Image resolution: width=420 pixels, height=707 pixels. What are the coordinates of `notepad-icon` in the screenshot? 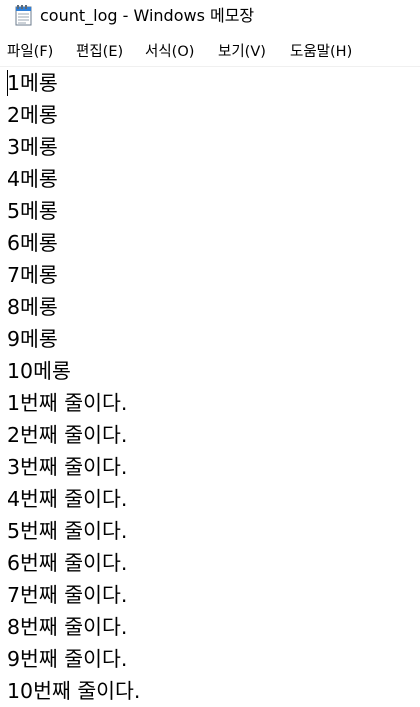 It's located at (24, 15).